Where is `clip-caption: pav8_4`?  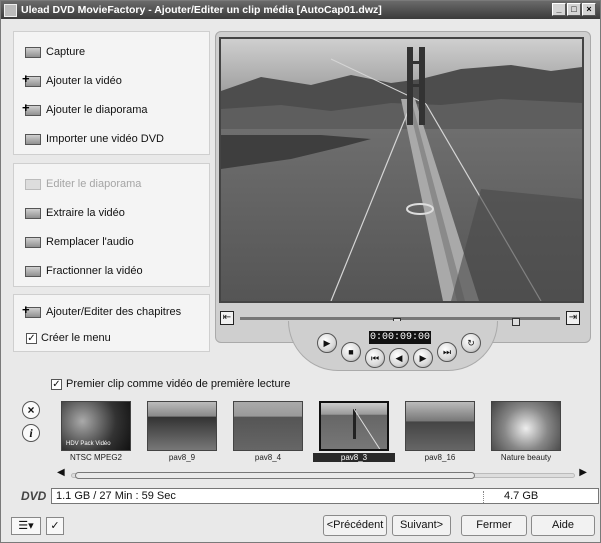 clip-caption: pav8_4 is located at coordinates (268, 457).